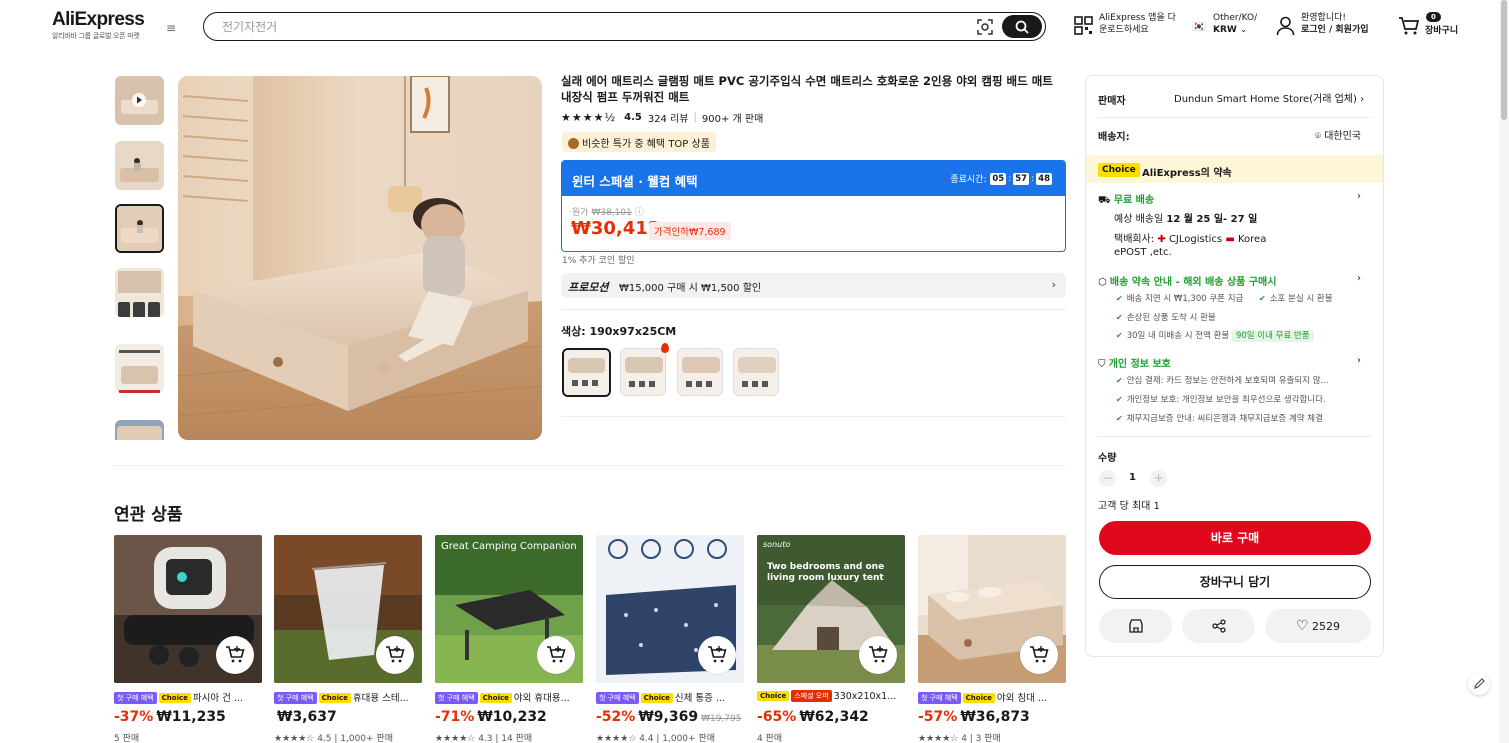 The height and width of the screenshot is (743, 1509). What do you see at coordinates (668, 117) in the screenshot?
I see `review-count-link: 324 리뷰` at bounding box center [668, 117].